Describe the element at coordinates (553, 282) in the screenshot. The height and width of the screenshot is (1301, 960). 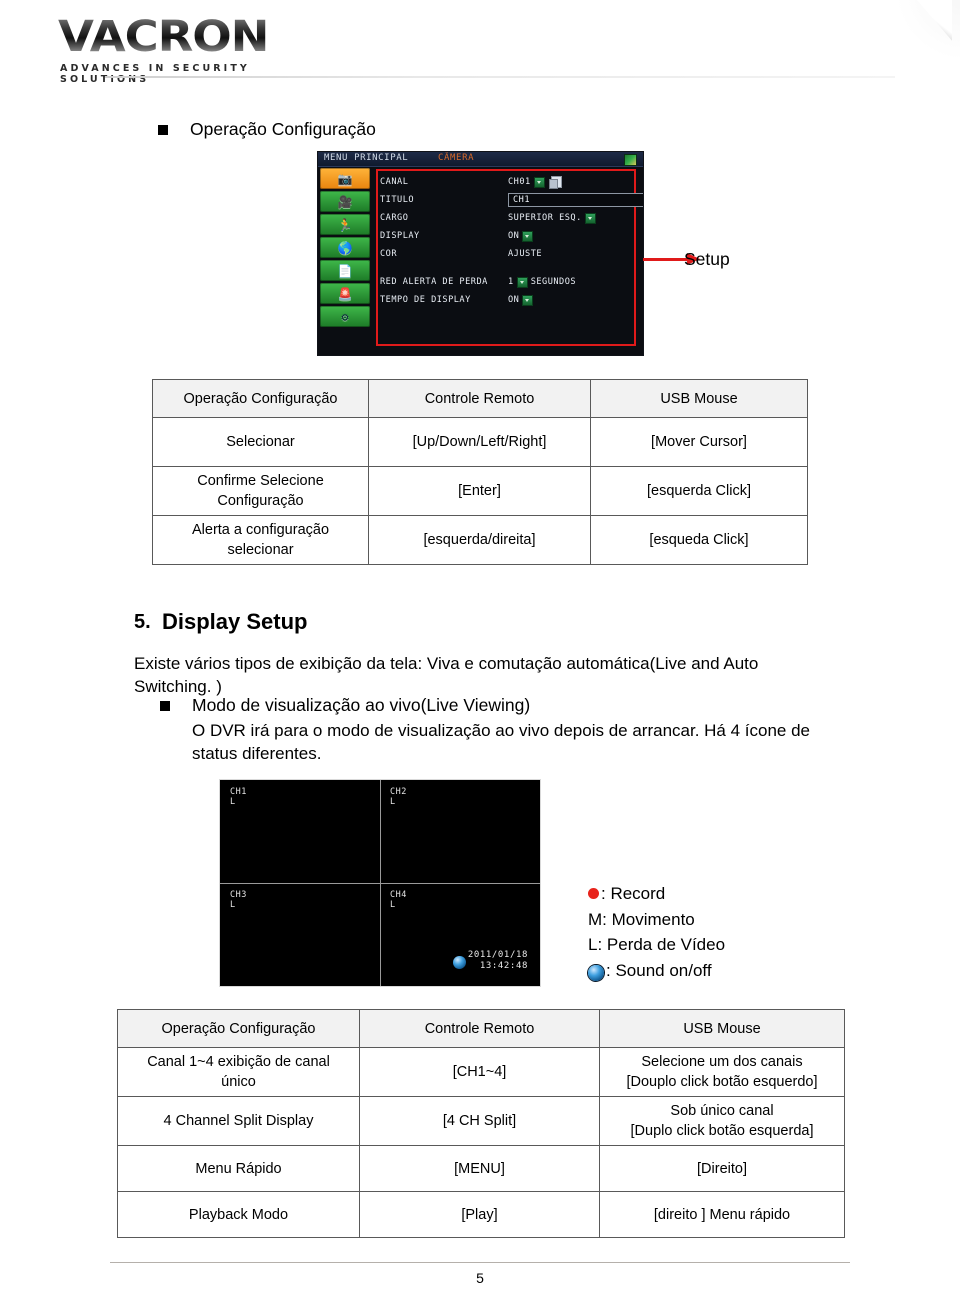
I see `dvr-suffix-red-alerta: SEGUNDOS` at that location.